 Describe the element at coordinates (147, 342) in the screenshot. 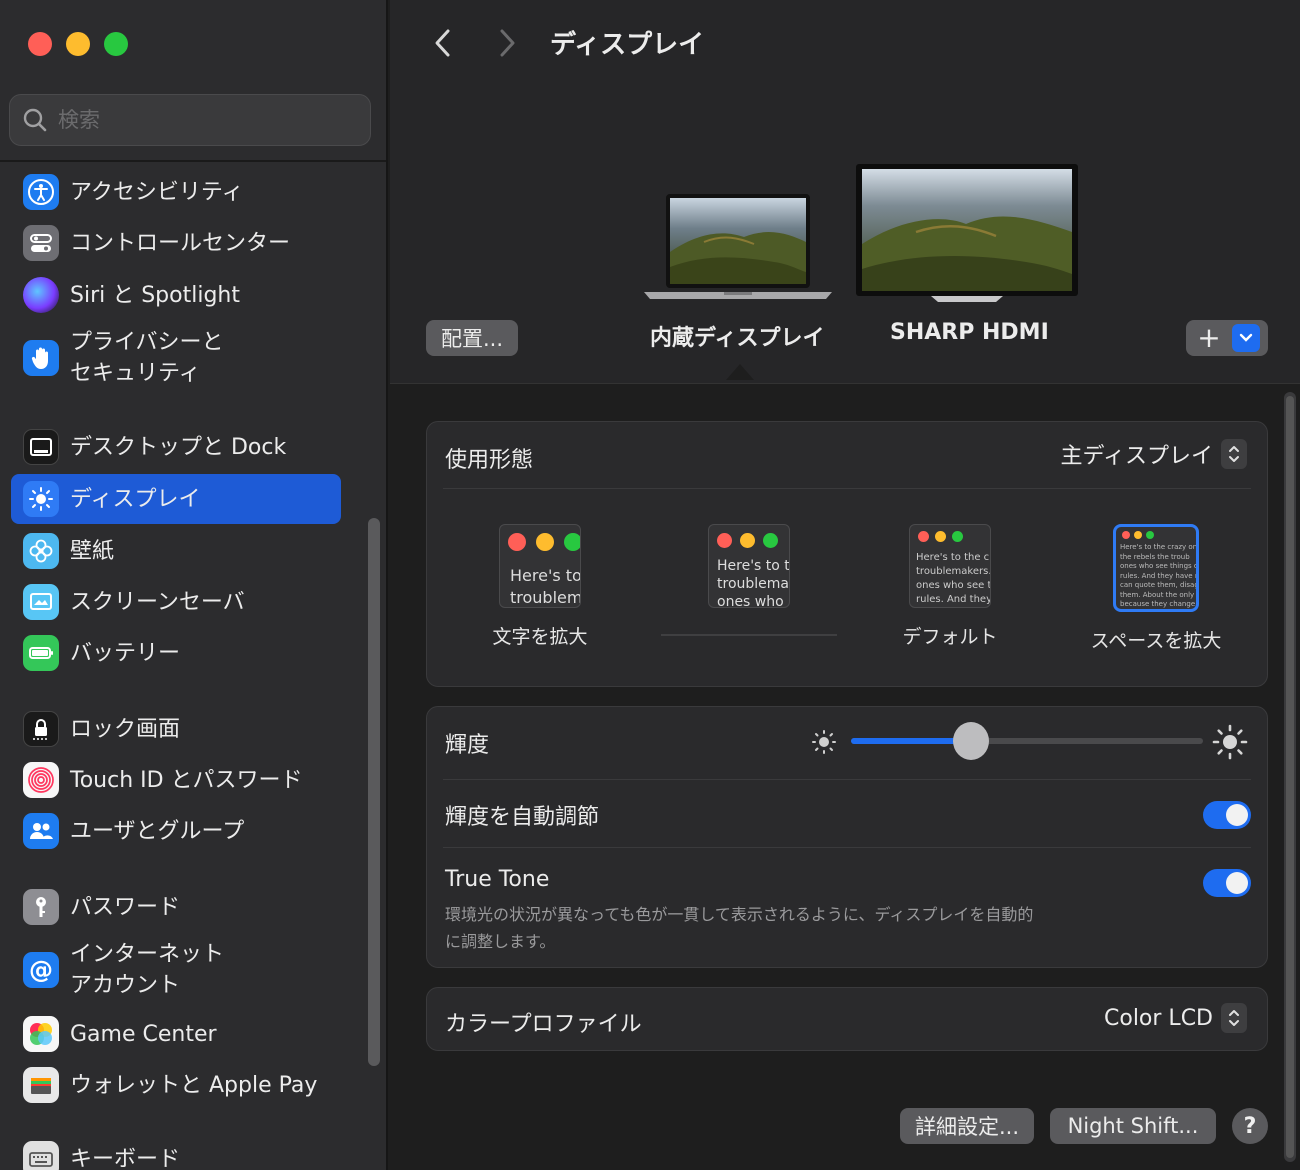

I see `sidebar-item-label: プライバシーと` at that location.